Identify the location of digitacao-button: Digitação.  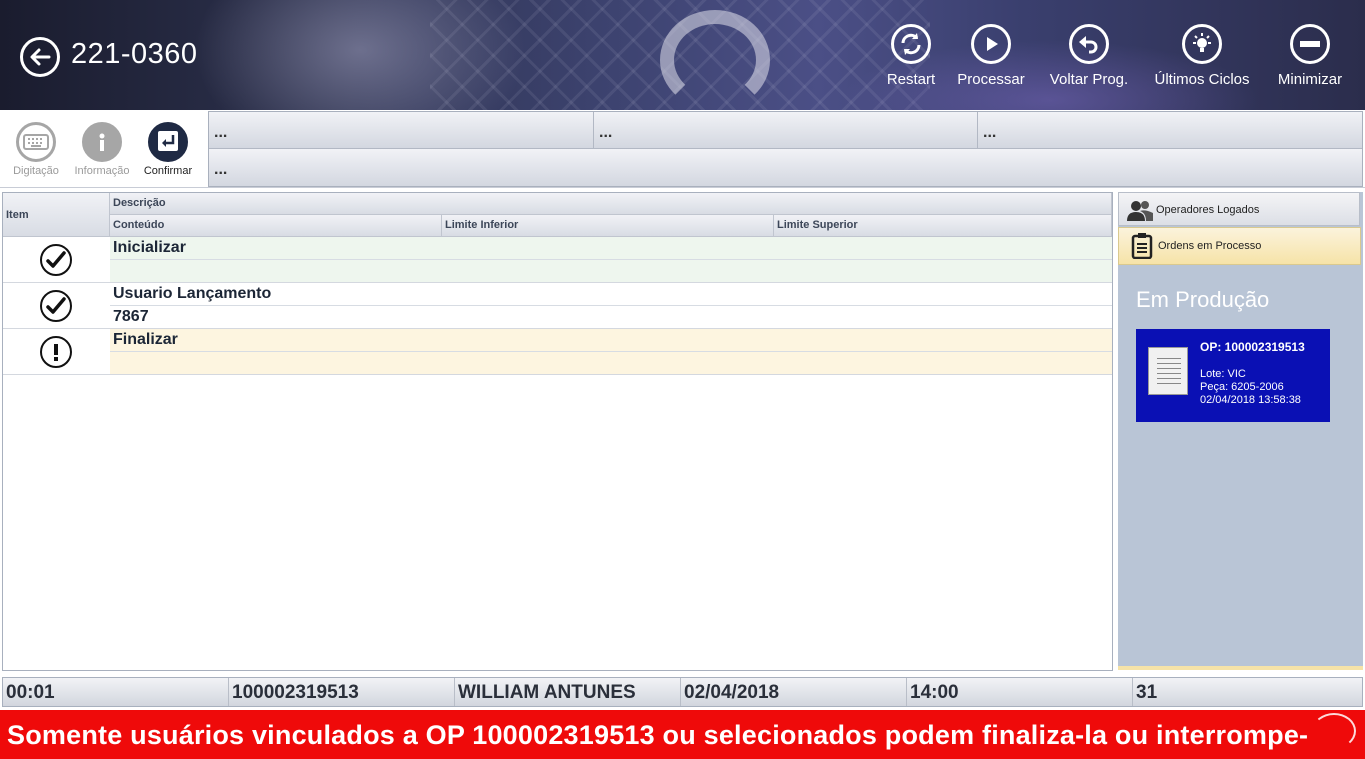
(36, 149).